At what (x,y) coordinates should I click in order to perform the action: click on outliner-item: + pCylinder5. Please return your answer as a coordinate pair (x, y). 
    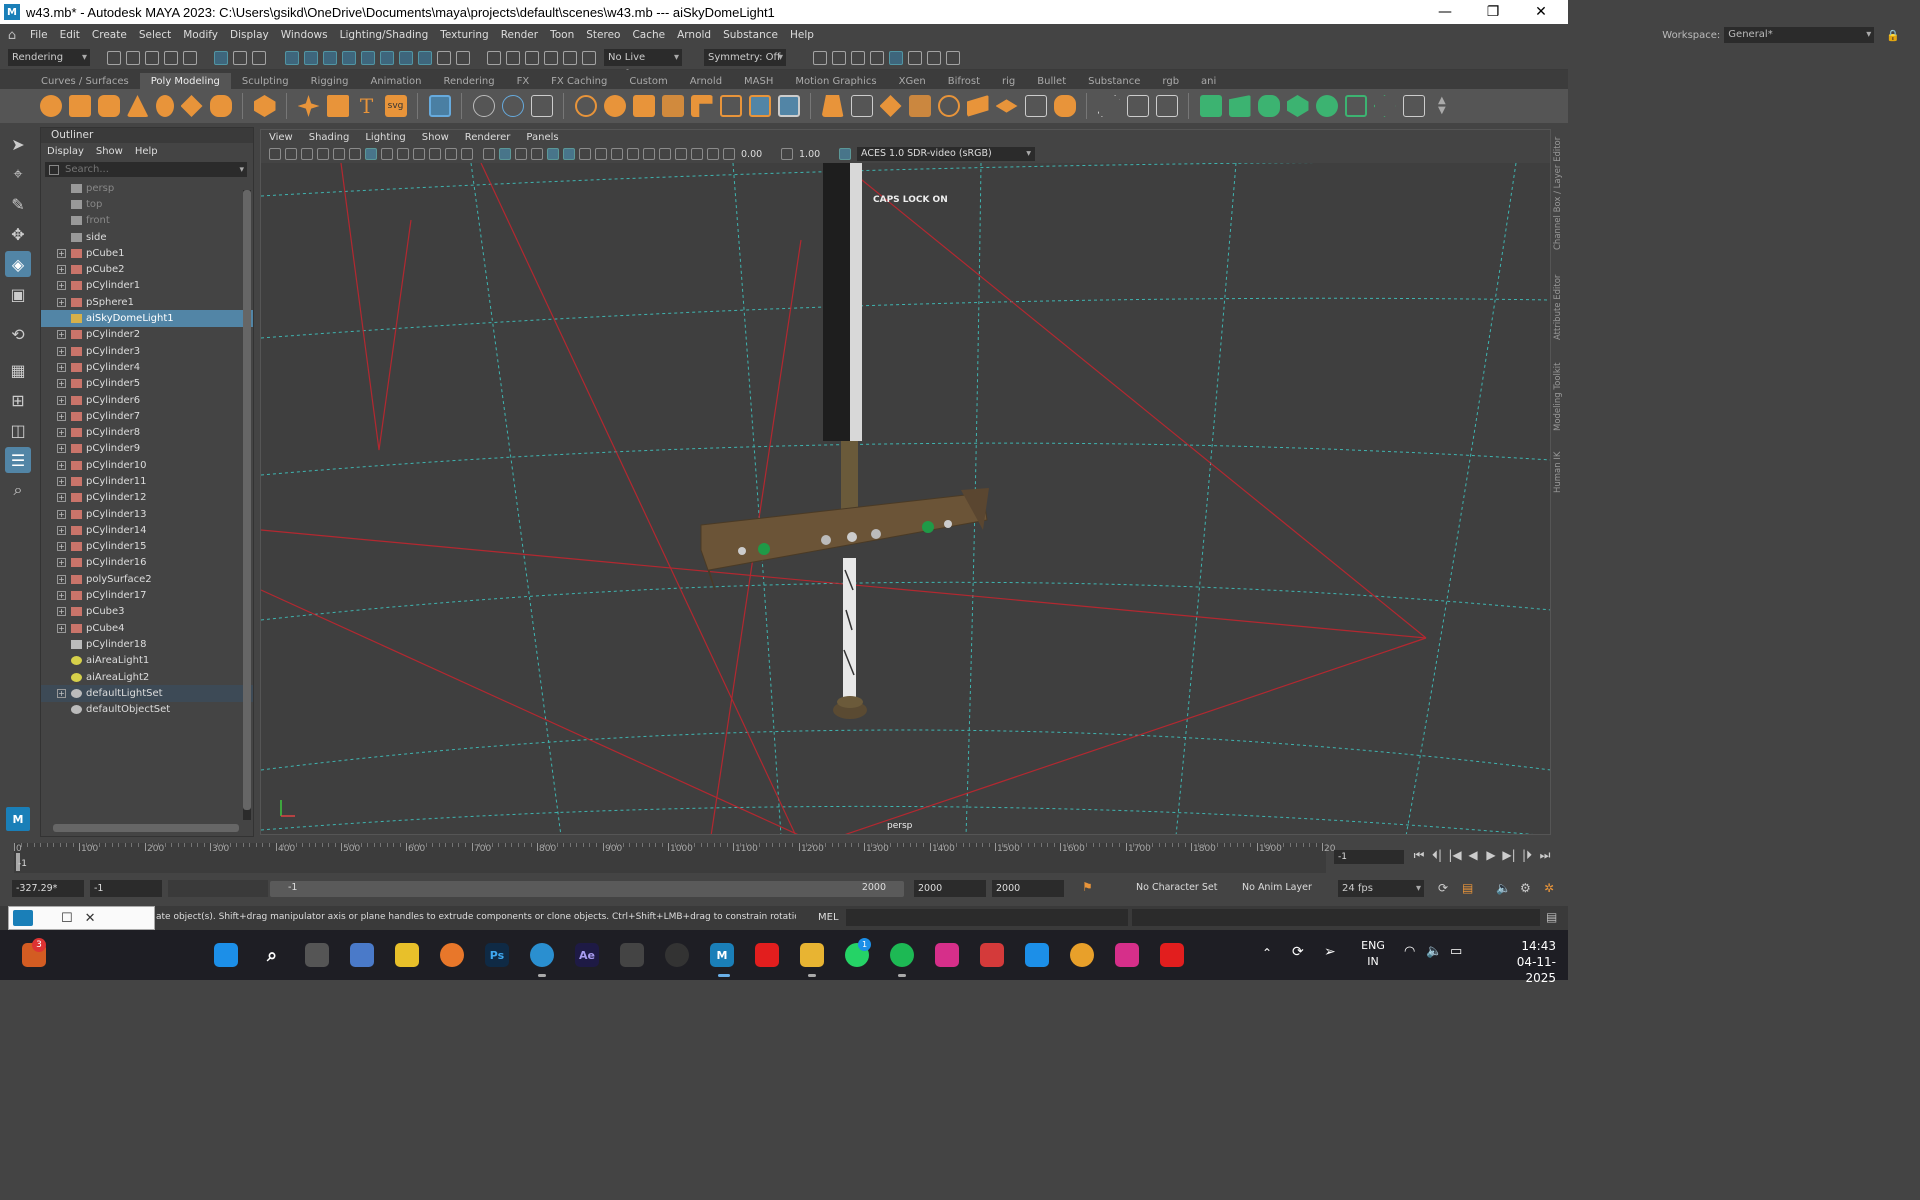
    Looking at the image, I should click on (147, 384).